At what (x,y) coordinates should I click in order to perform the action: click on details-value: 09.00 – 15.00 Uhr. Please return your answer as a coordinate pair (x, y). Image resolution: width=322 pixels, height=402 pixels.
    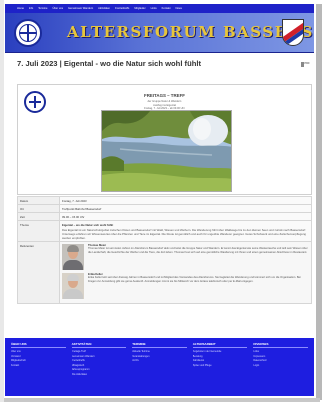
    Looking at the image, I should click on (185, 216).